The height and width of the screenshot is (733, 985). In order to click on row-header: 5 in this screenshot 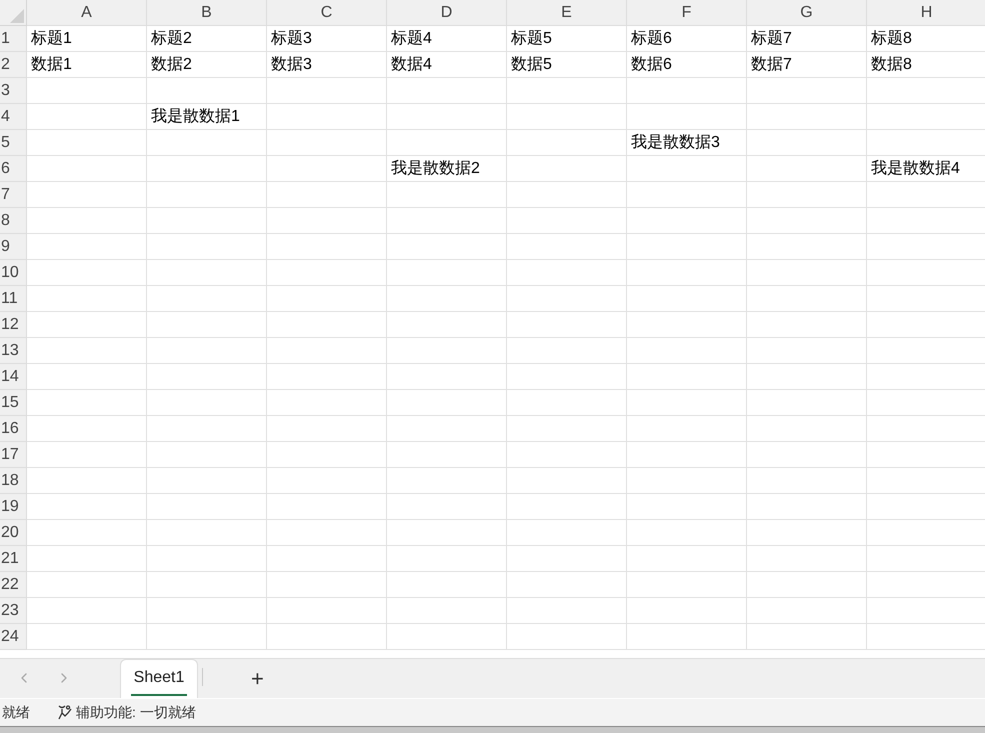, I will do `click(13, 143)`.